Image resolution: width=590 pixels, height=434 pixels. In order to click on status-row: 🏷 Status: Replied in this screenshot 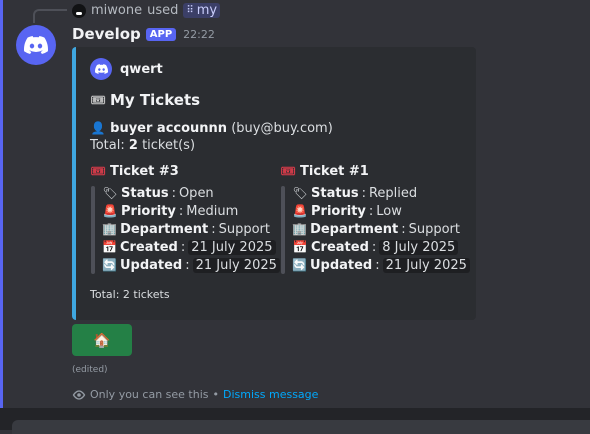, I will do `click(355, 193)`.